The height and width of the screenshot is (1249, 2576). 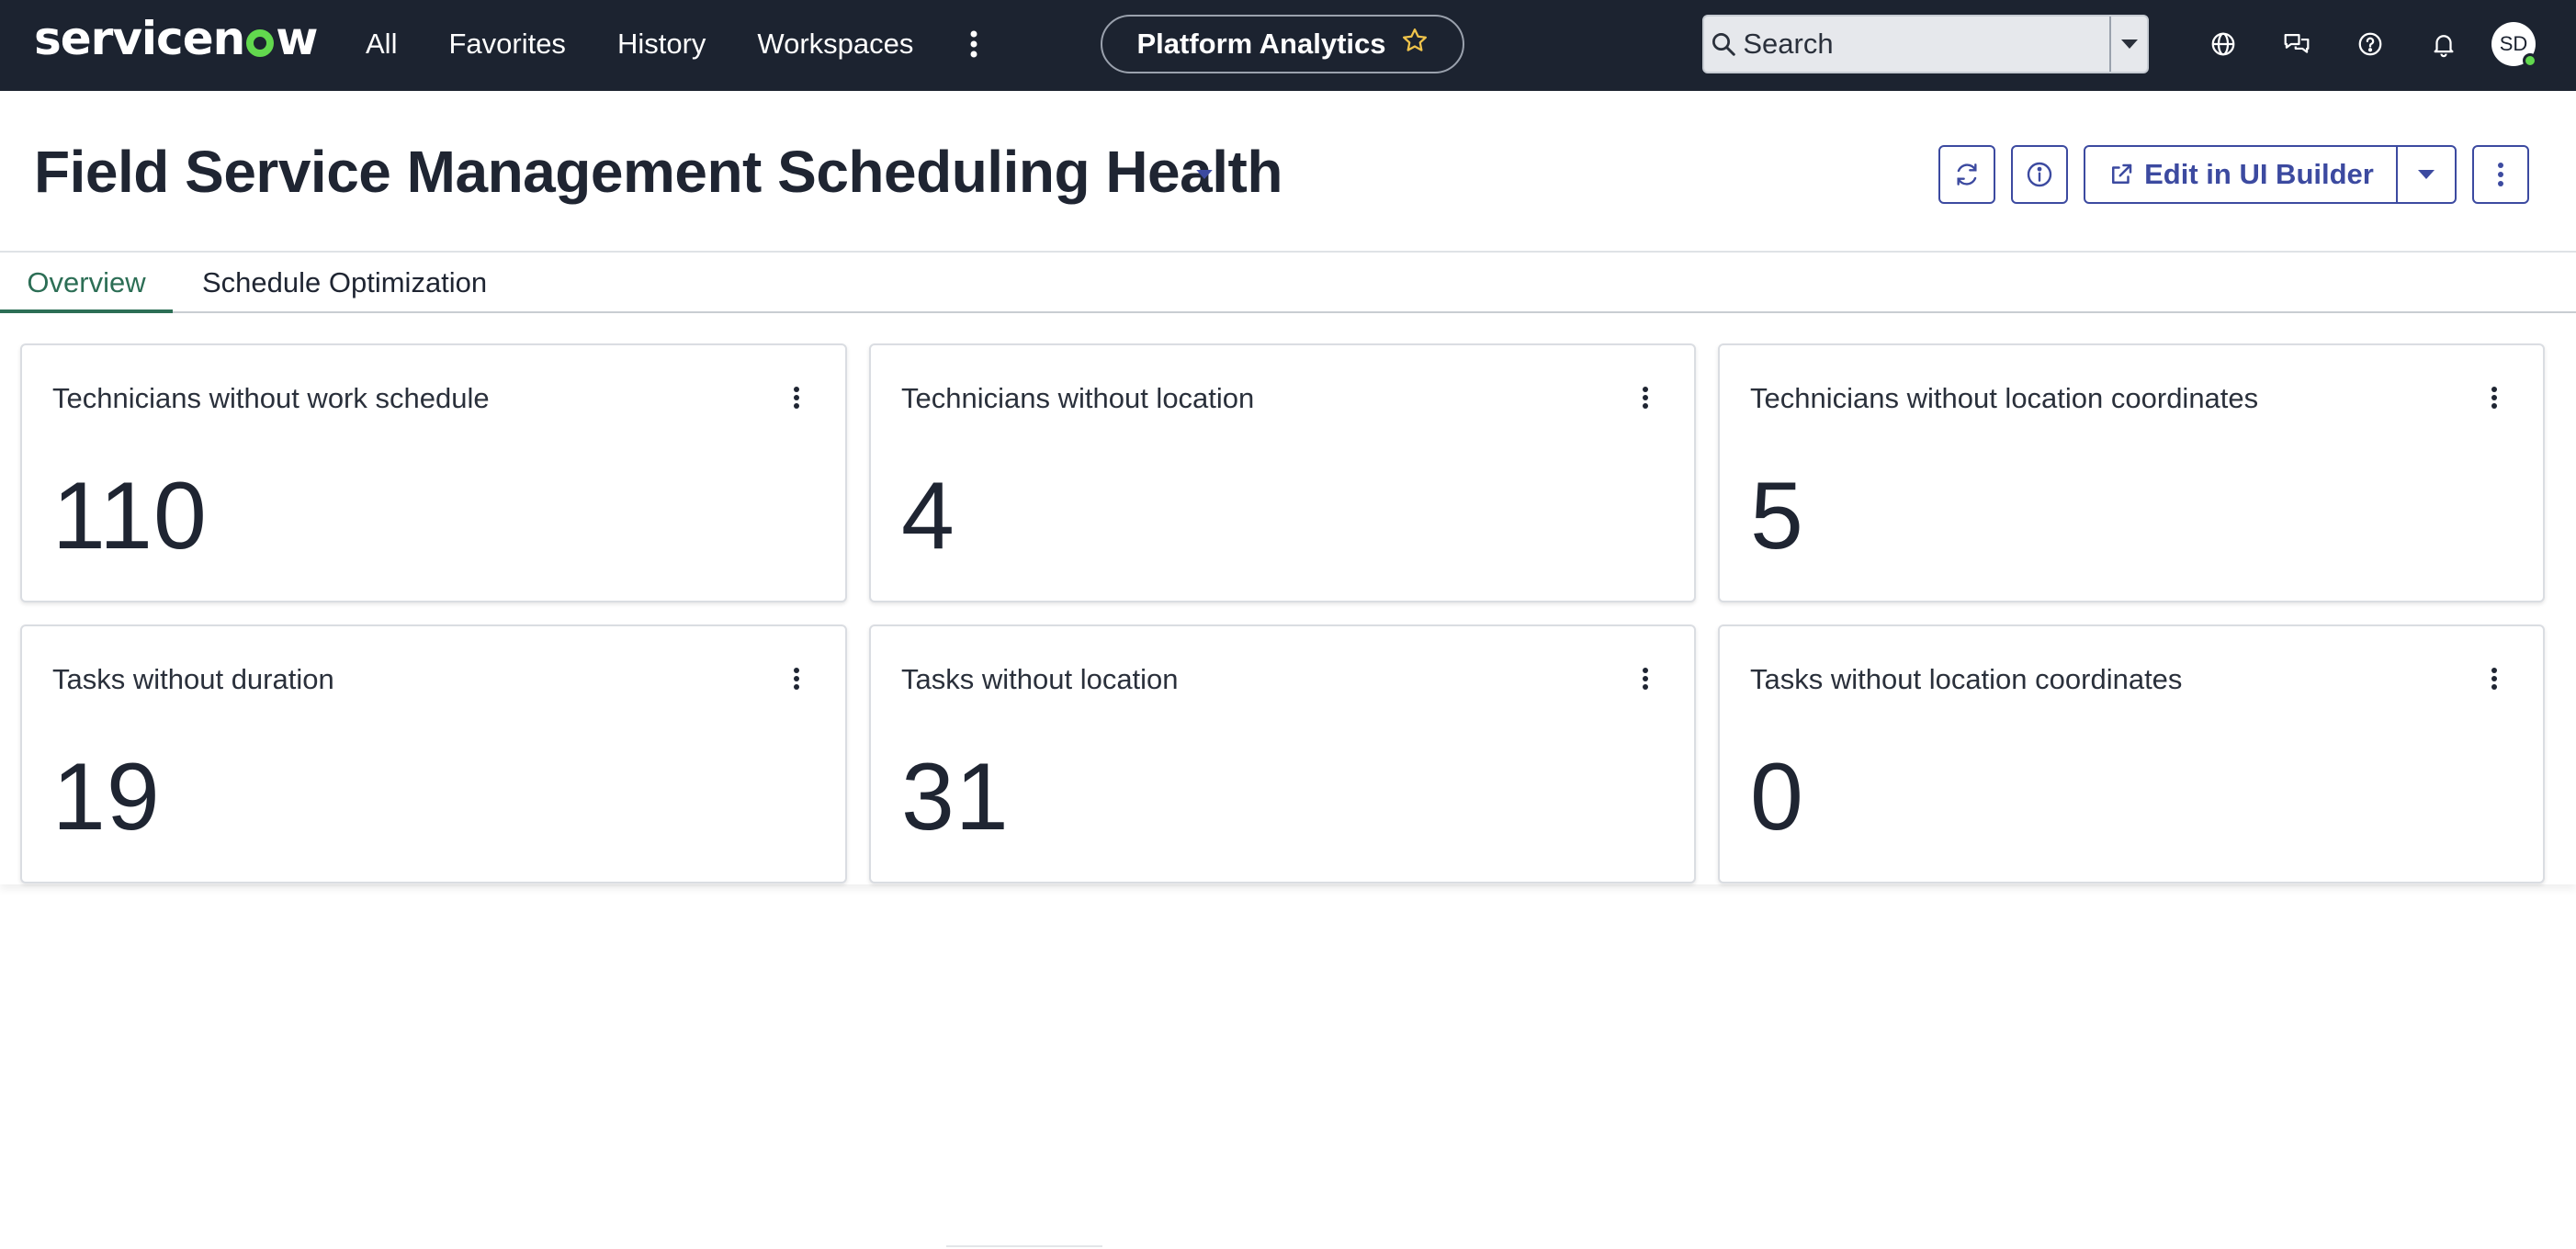 I want to click on metric-card-tasks-without-duration: Tasks without duration 19, so click(x=433, y=753).